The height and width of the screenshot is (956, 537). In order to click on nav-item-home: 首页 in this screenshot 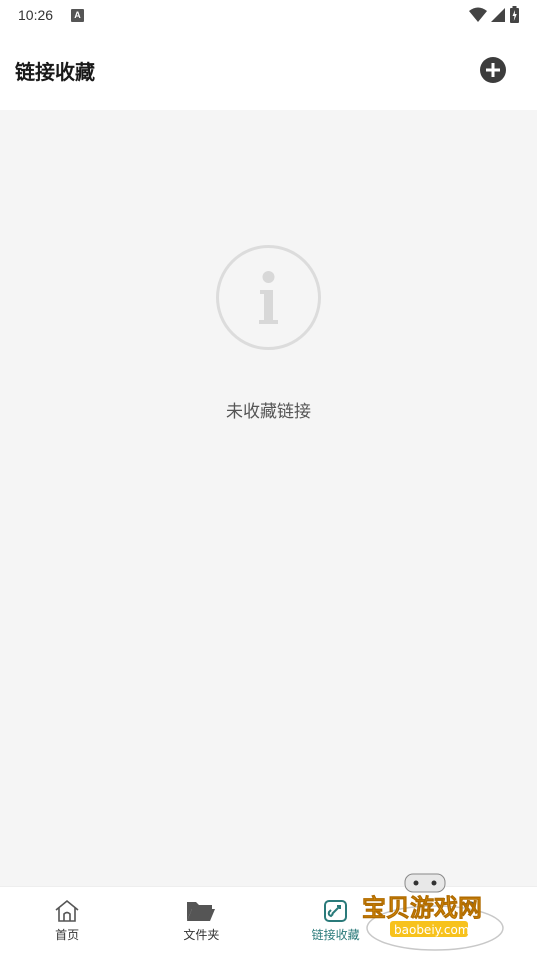, I will do `click(67, 921)`.